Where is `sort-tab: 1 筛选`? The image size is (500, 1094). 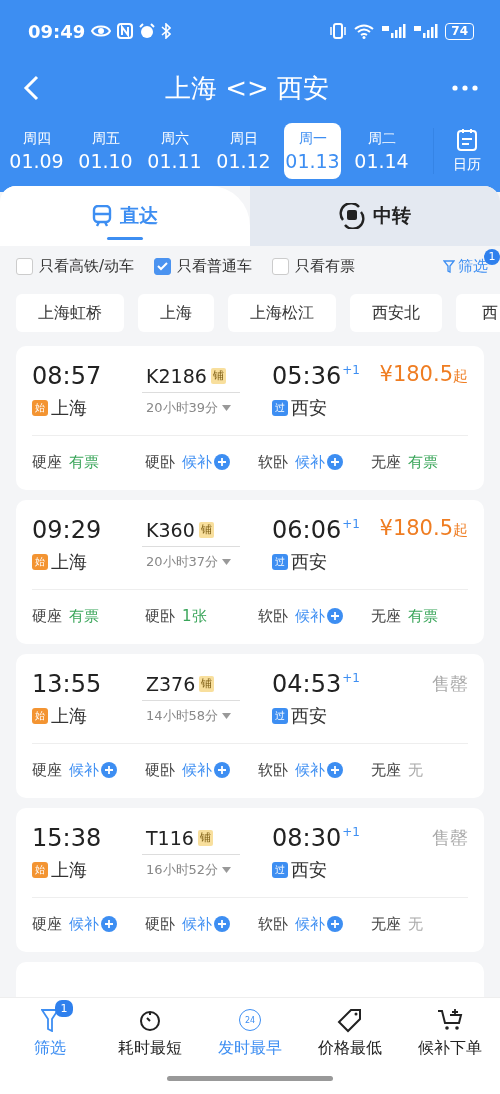
sort-tab: 1 筛选 is located at coordinates (50, 1033).